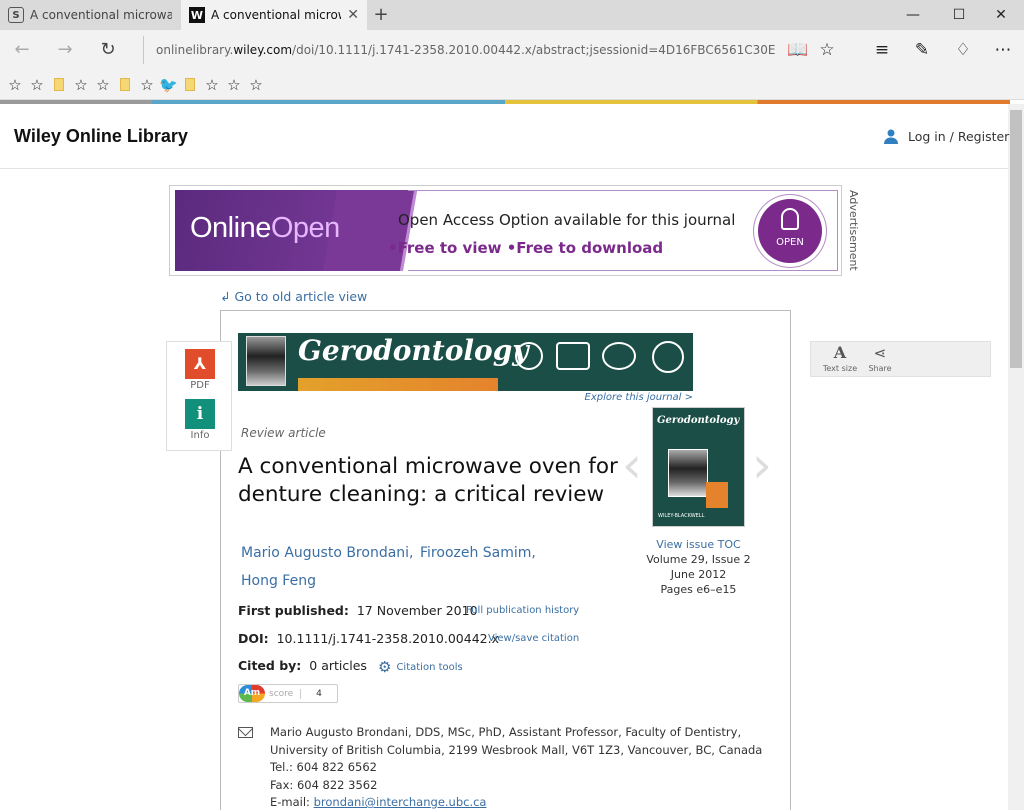 The image size is (1024, 812). What do you see at coordinates (413, 350) in the screenshot?
I see `journal-name: Gerodontology` at bounding box center [413, 350].